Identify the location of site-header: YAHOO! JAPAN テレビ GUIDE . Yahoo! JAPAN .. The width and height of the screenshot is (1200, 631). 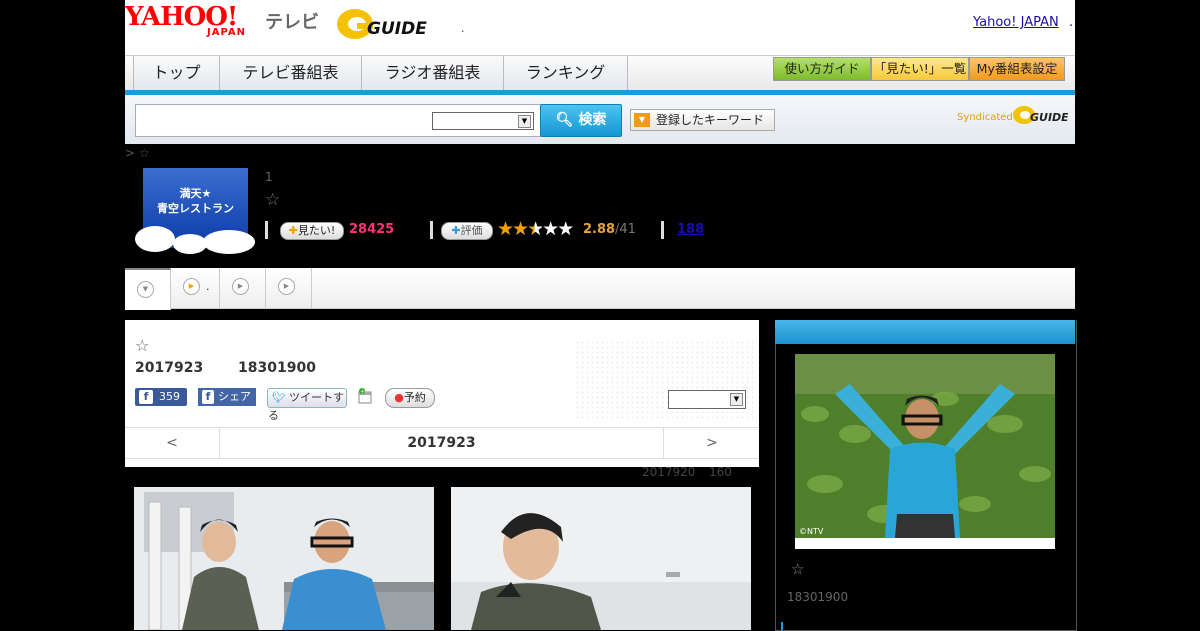
(600, 27).